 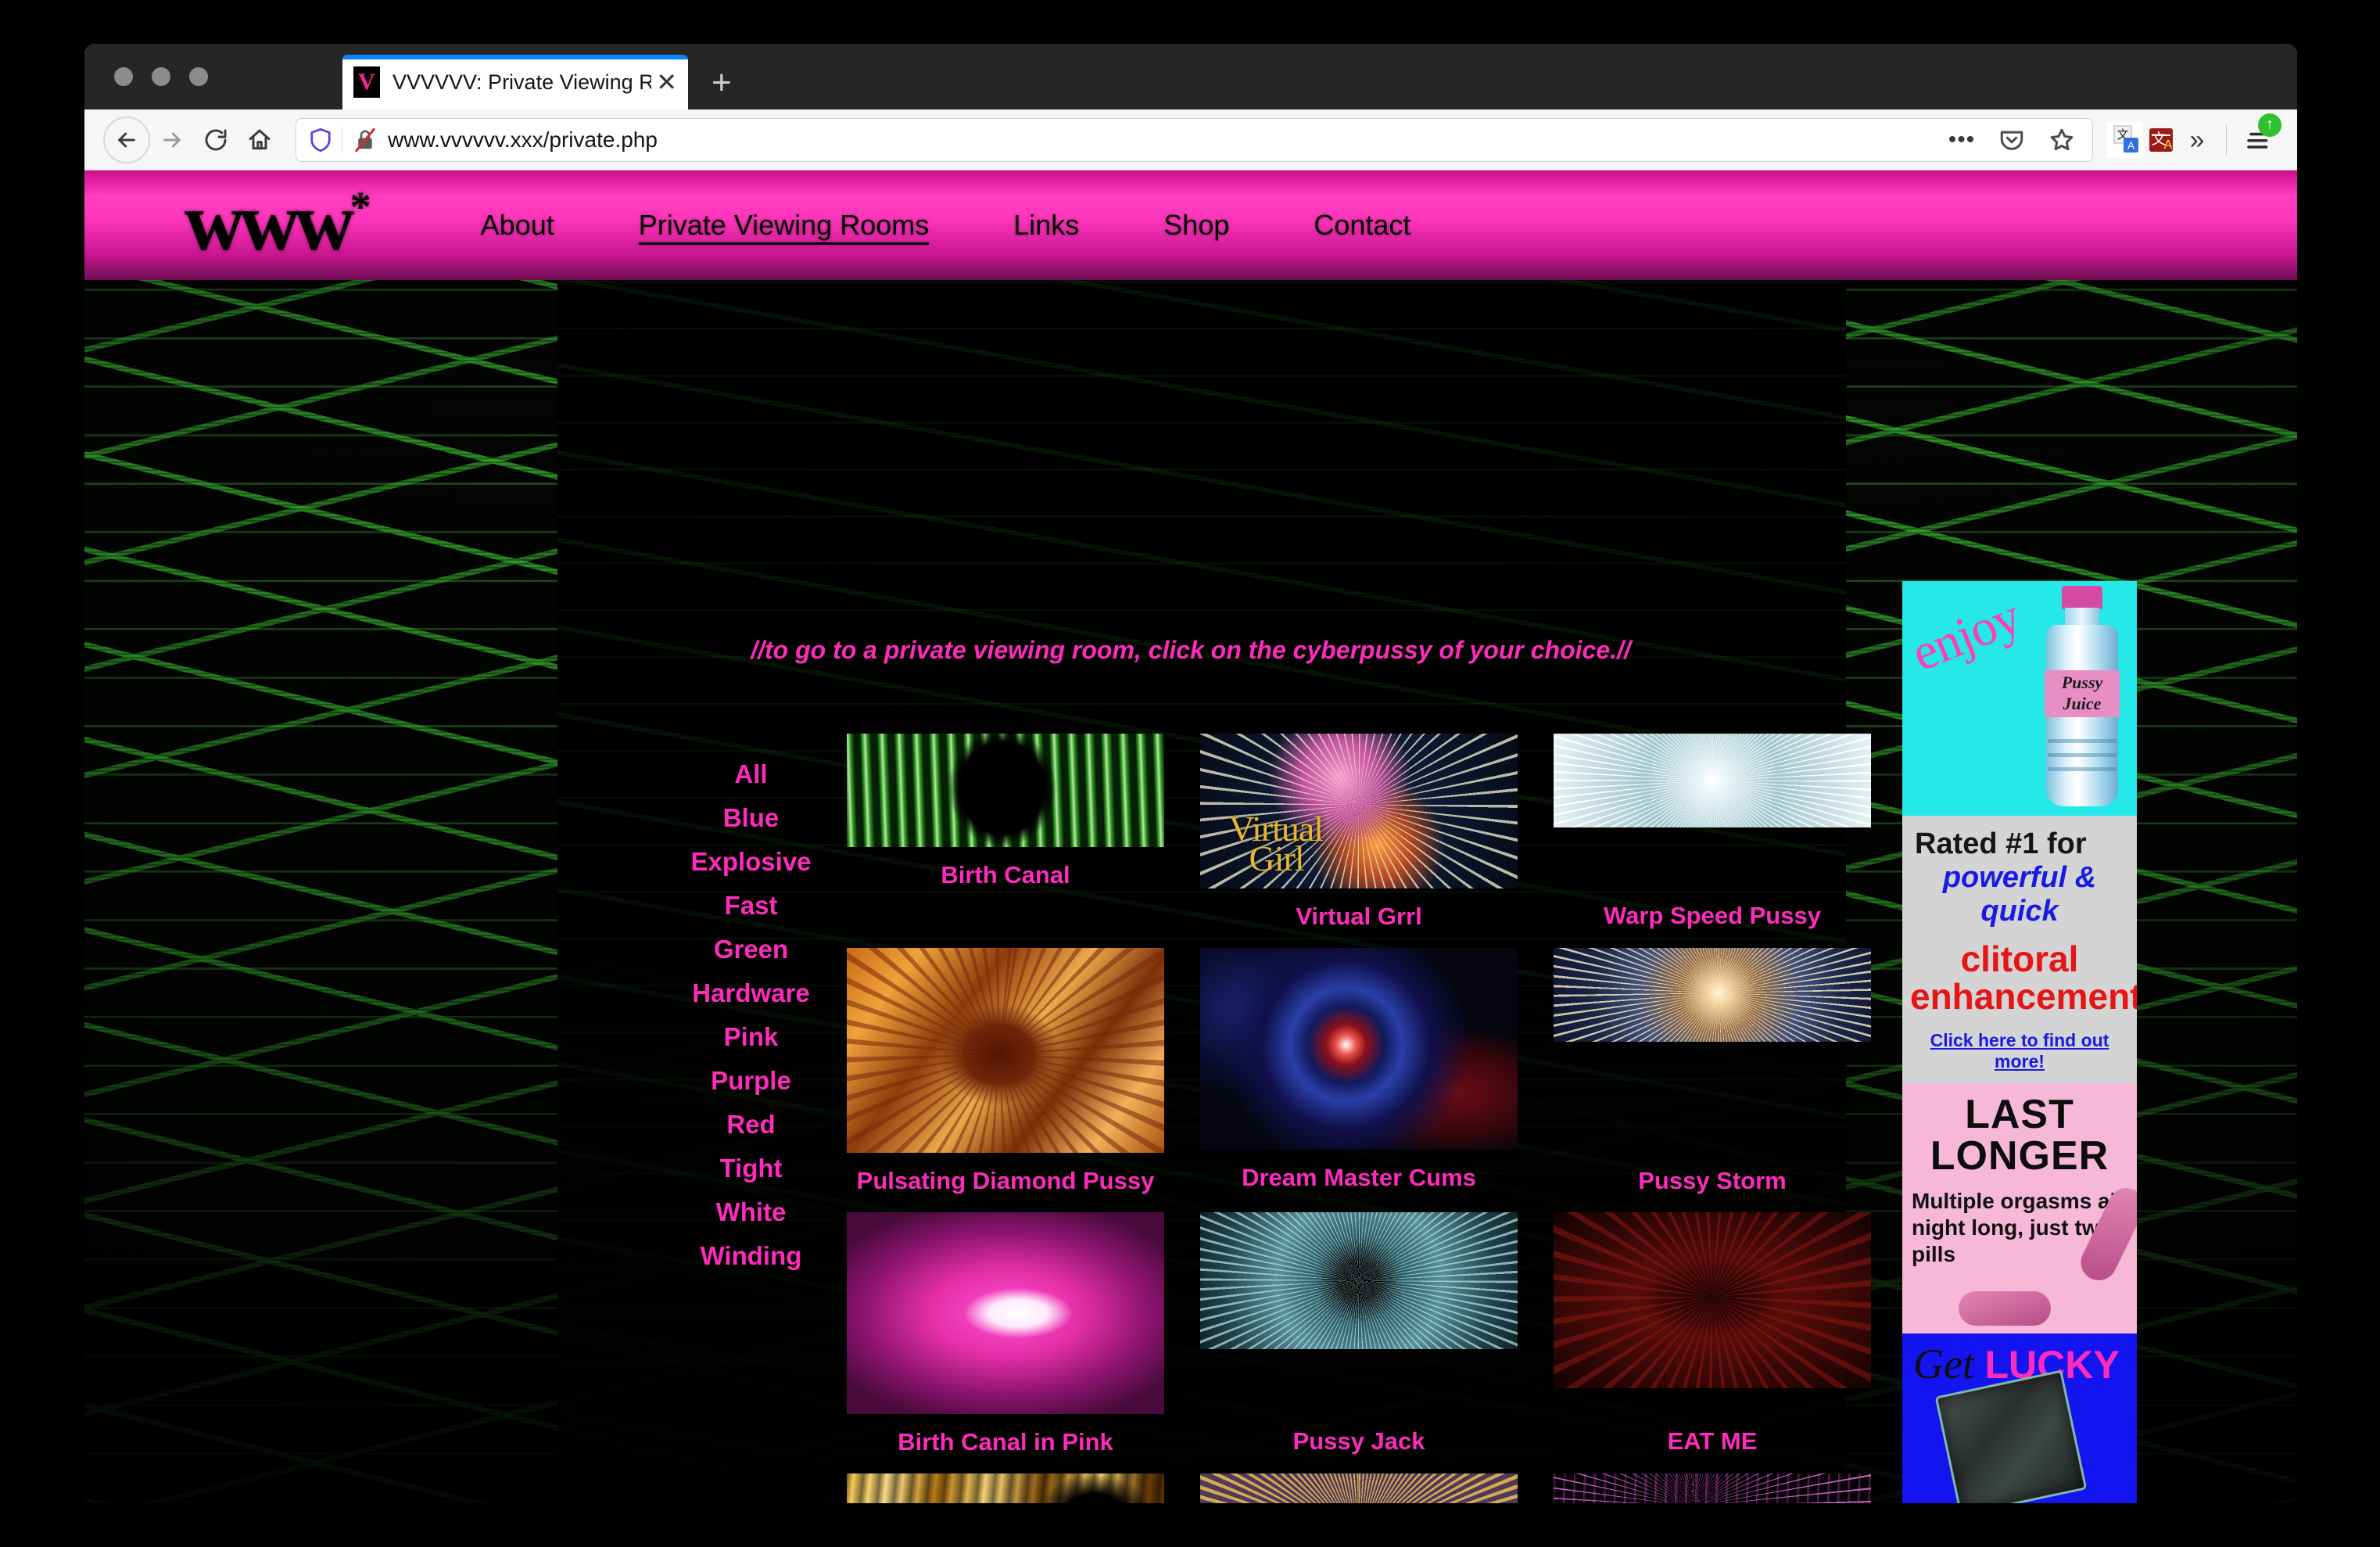 I want to click on ad-get-lucky: Get LUCKY in our shop ;), so click(x=2019, y=1418).